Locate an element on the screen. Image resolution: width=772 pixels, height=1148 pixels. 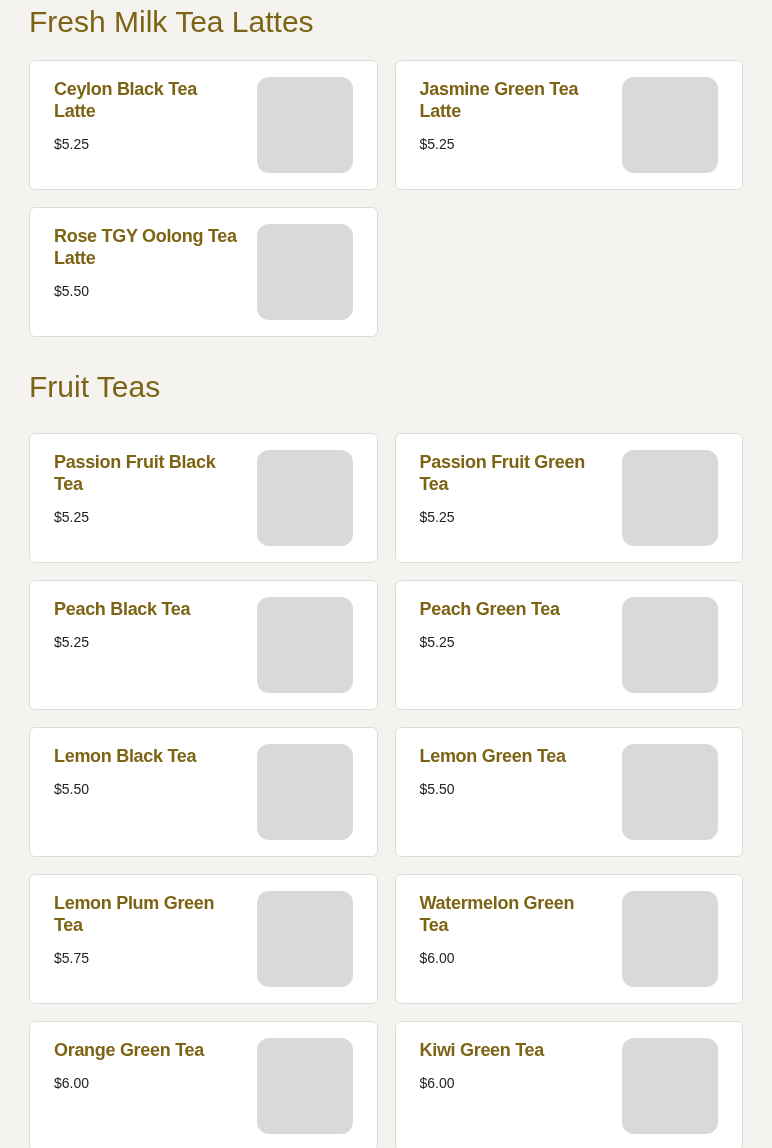
menu-item-card: Ceylon Black Tea Latte $5.25 is located at coordinates (203, 125).